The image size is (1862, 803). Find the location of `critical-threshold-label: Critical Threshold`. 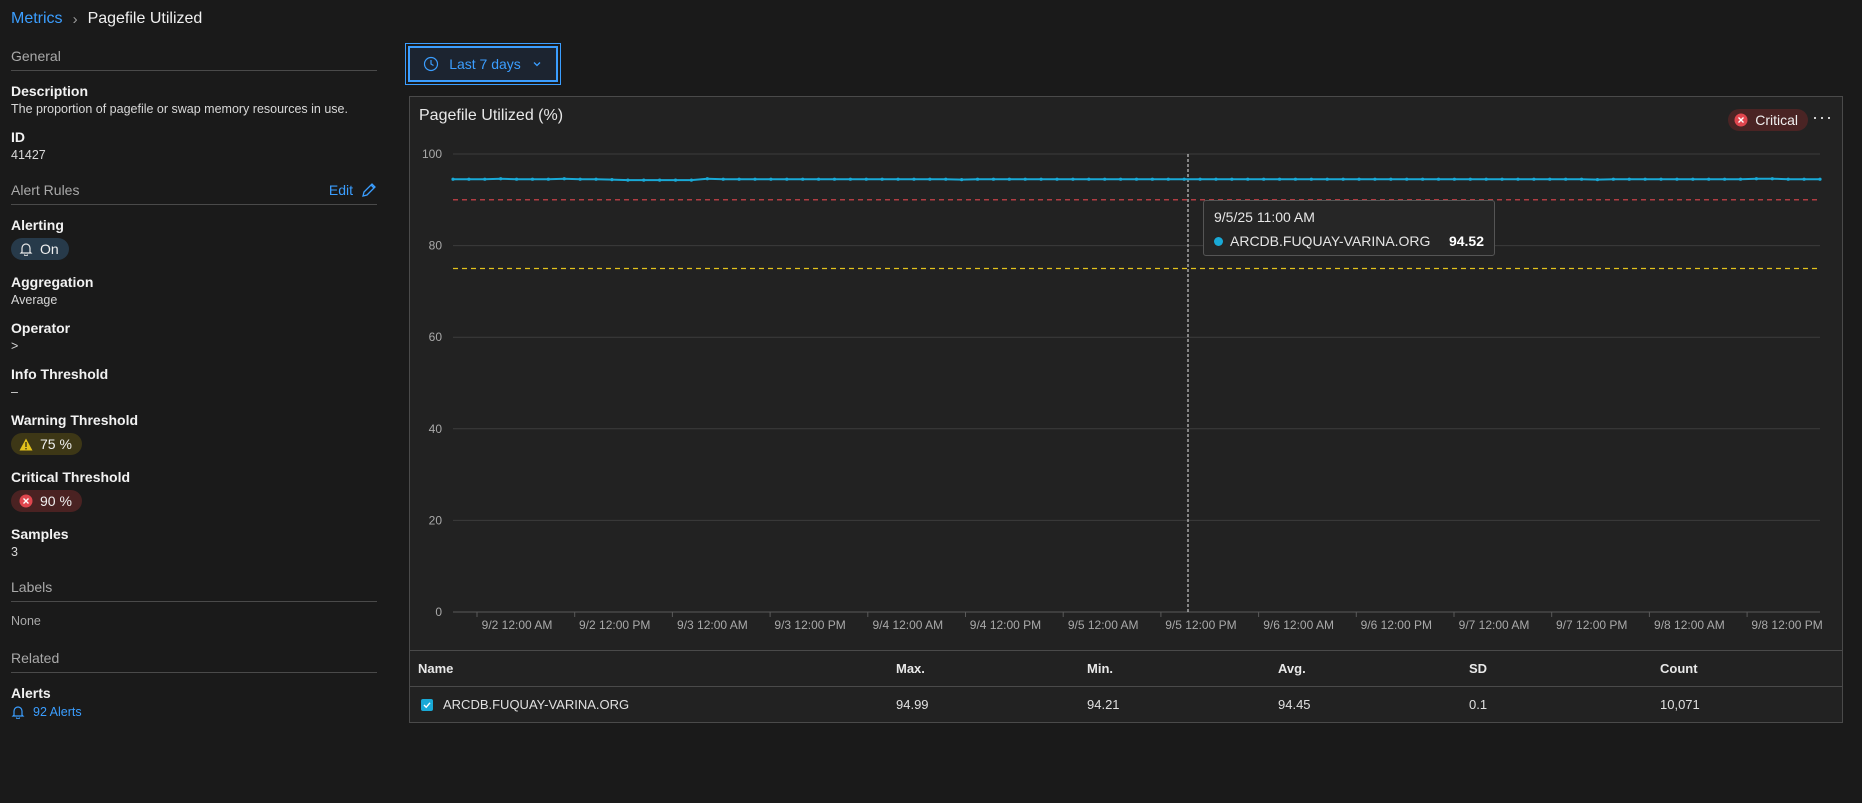

critical-threshold-label: Critical Threshold is located at coordinates (71, 477).